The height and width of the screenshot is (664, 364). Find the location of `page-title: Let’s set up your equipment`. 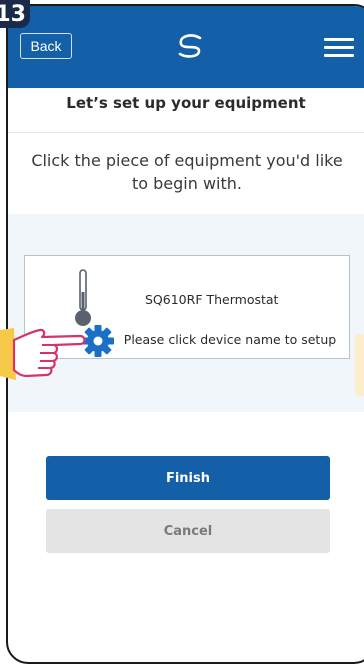

page-title: Let’s set up your equipment is located at coordinates (186, 103).